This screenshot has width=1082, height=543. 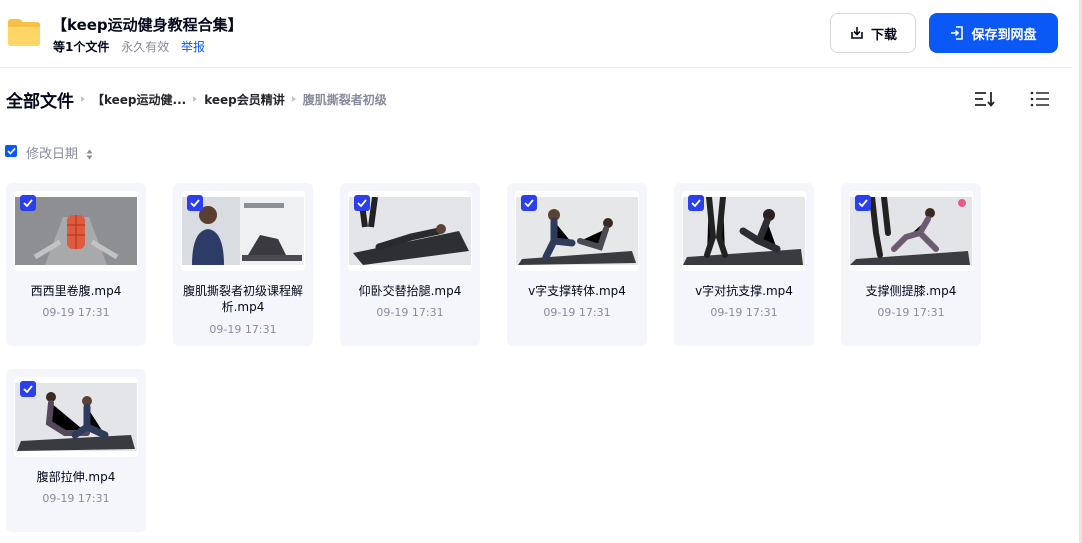 I want to click on breadcrumb-item: keep会员精讲, so click(x=244, y=99).